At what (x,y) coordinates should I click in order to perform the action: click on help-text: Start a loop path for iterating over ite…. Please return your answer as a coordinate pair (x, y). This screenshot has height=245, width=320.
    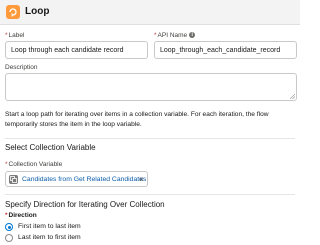
    Looking at the image, I should click on (137, 119).